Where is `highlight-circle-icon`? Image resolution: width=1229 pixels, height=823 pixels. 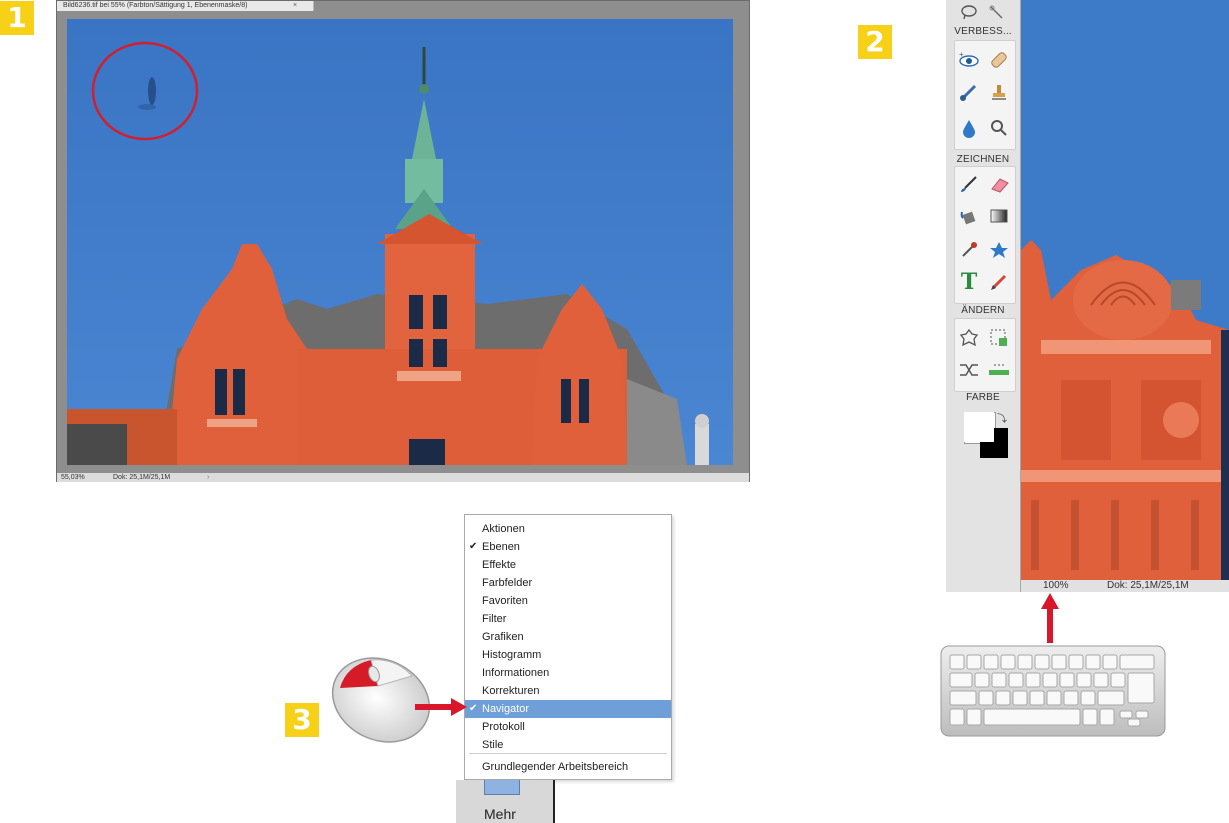 highlight-circle-icon is located at coordinates (145, 91).